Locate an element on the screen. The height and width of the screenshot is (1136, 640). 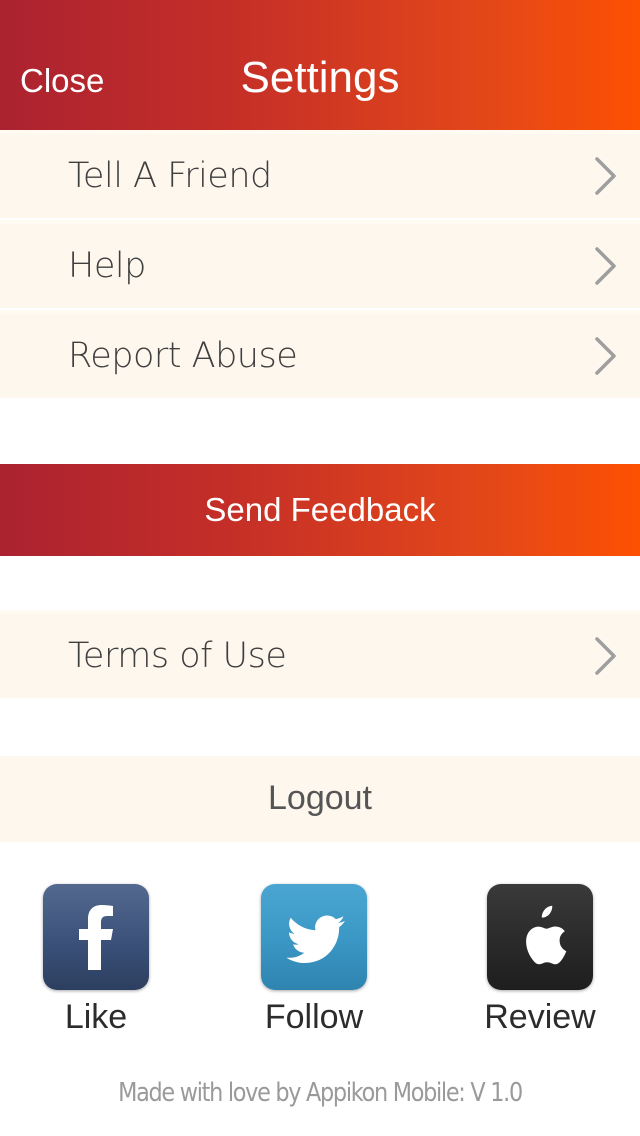
apple-icon is located at coordinates (540, 937).